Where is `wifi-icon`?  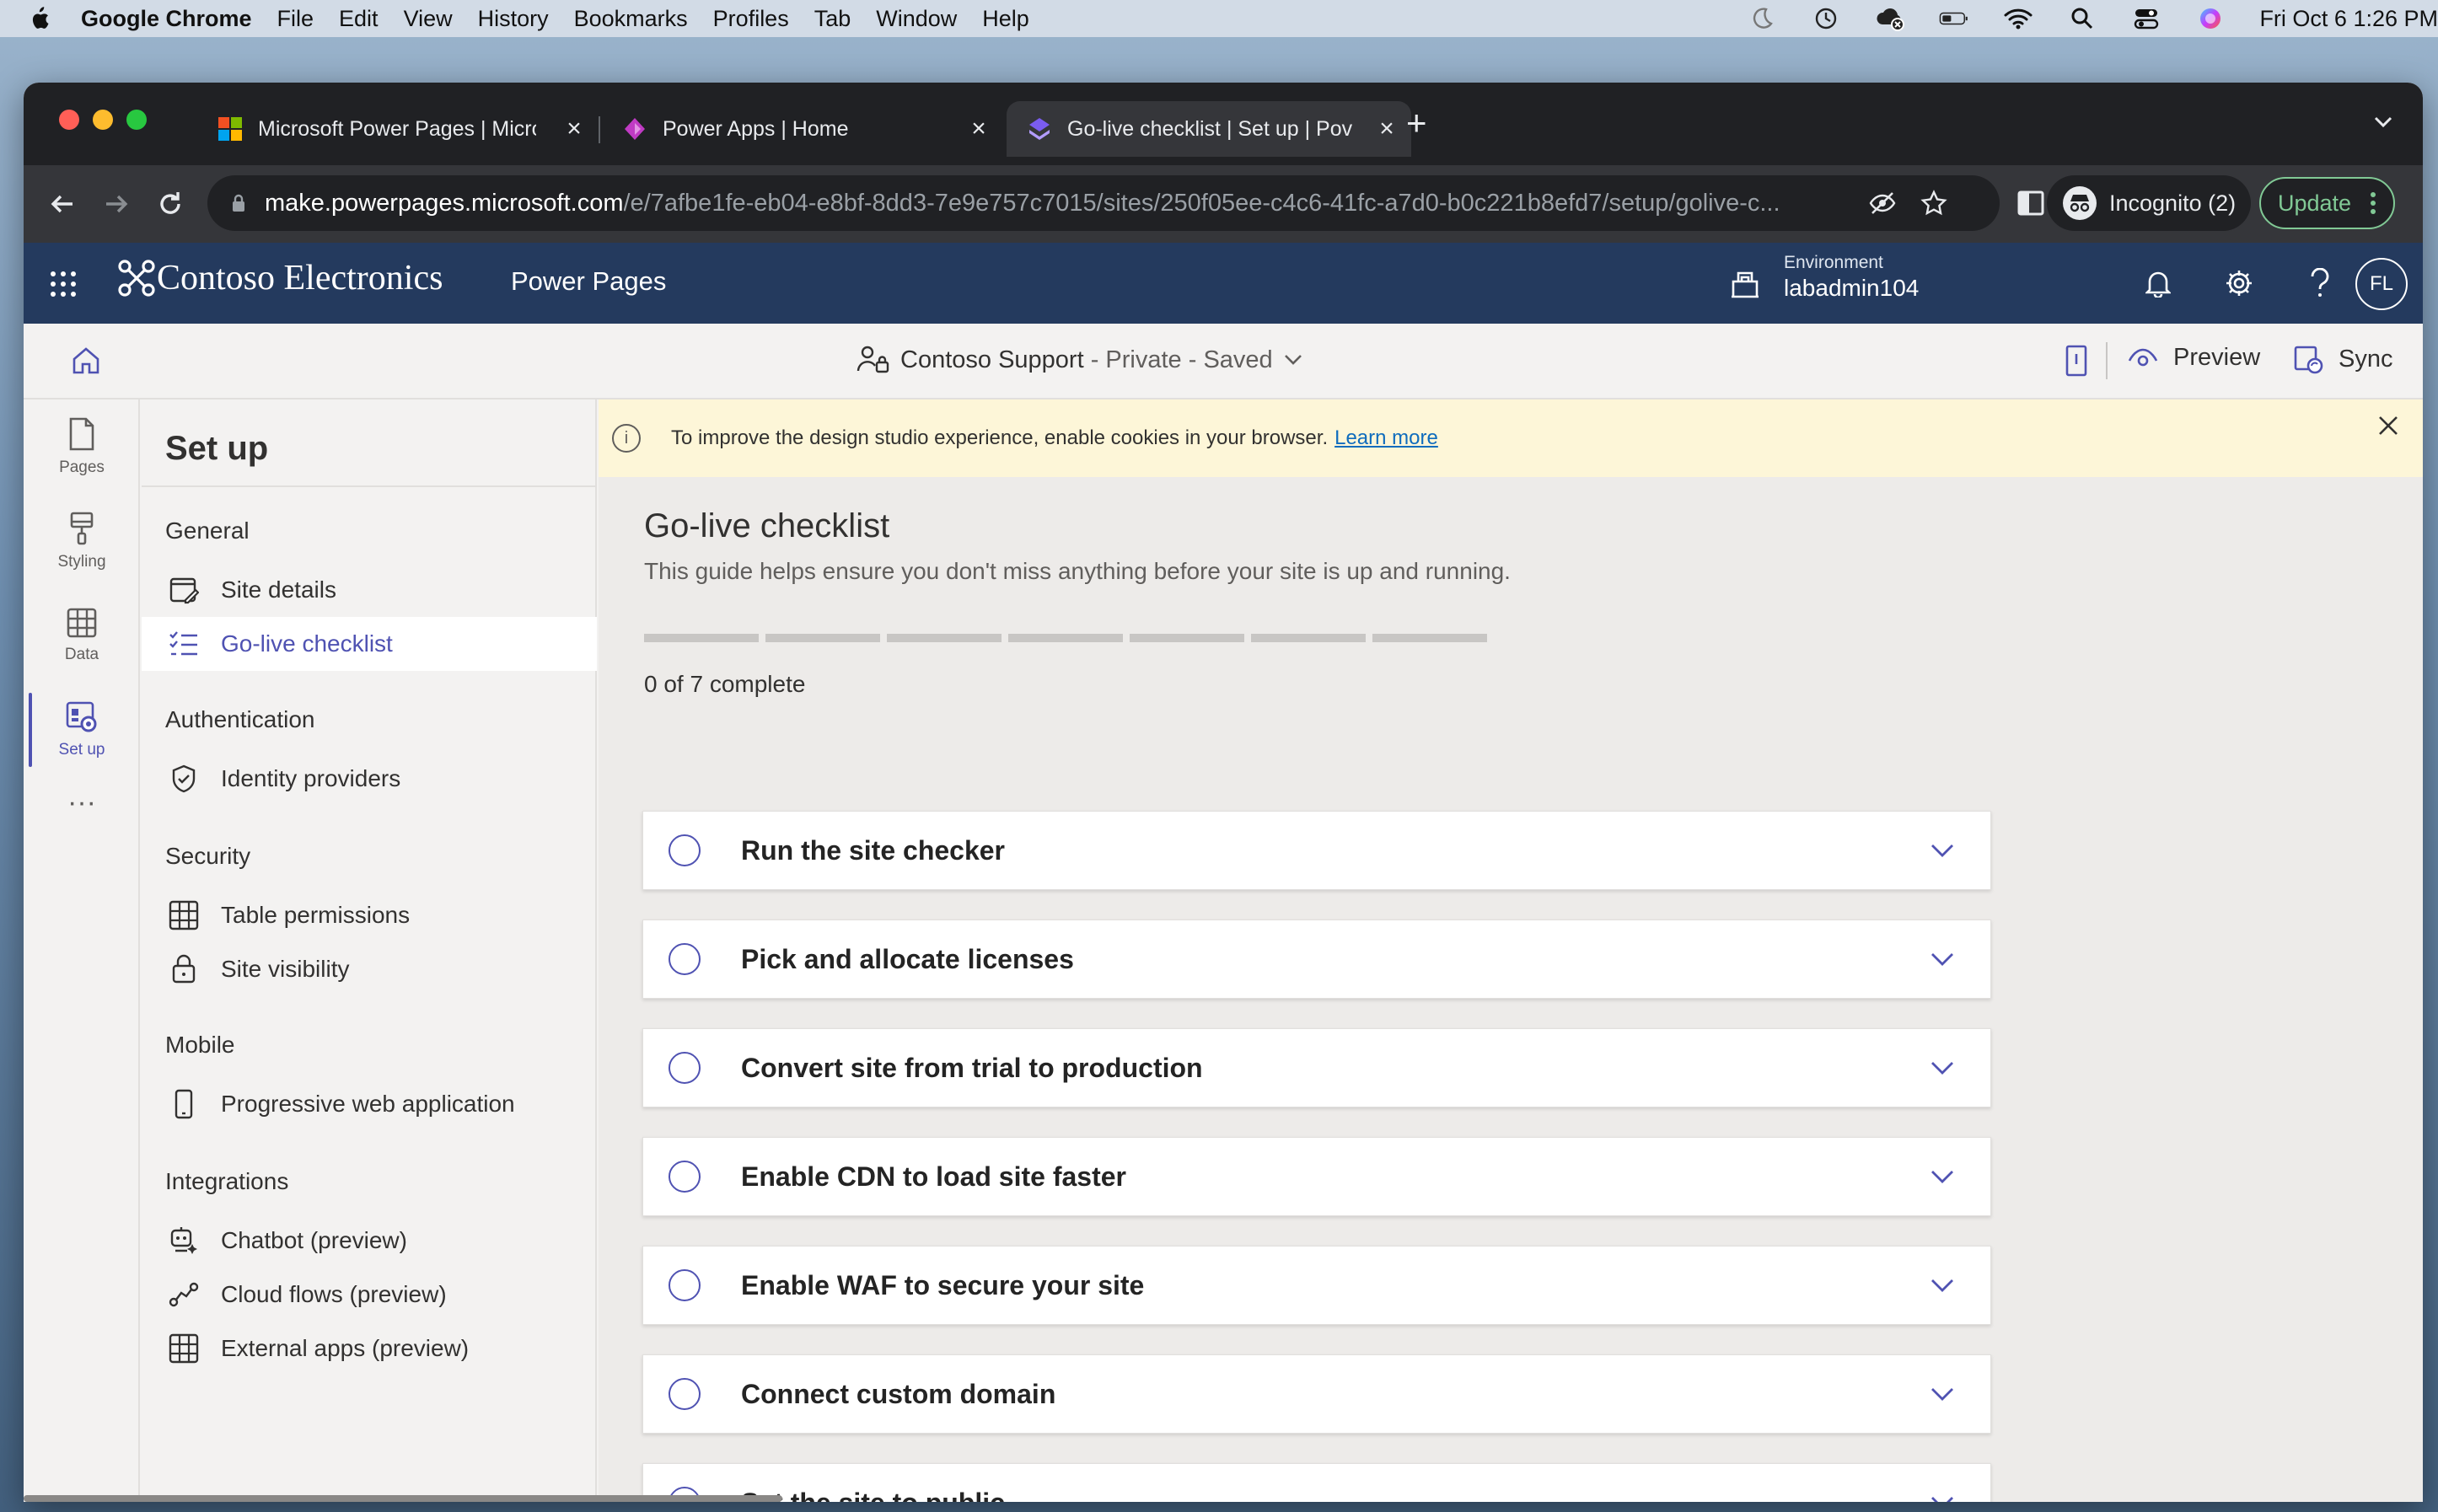 wifi-icon is located at coordinates (2018, 18).